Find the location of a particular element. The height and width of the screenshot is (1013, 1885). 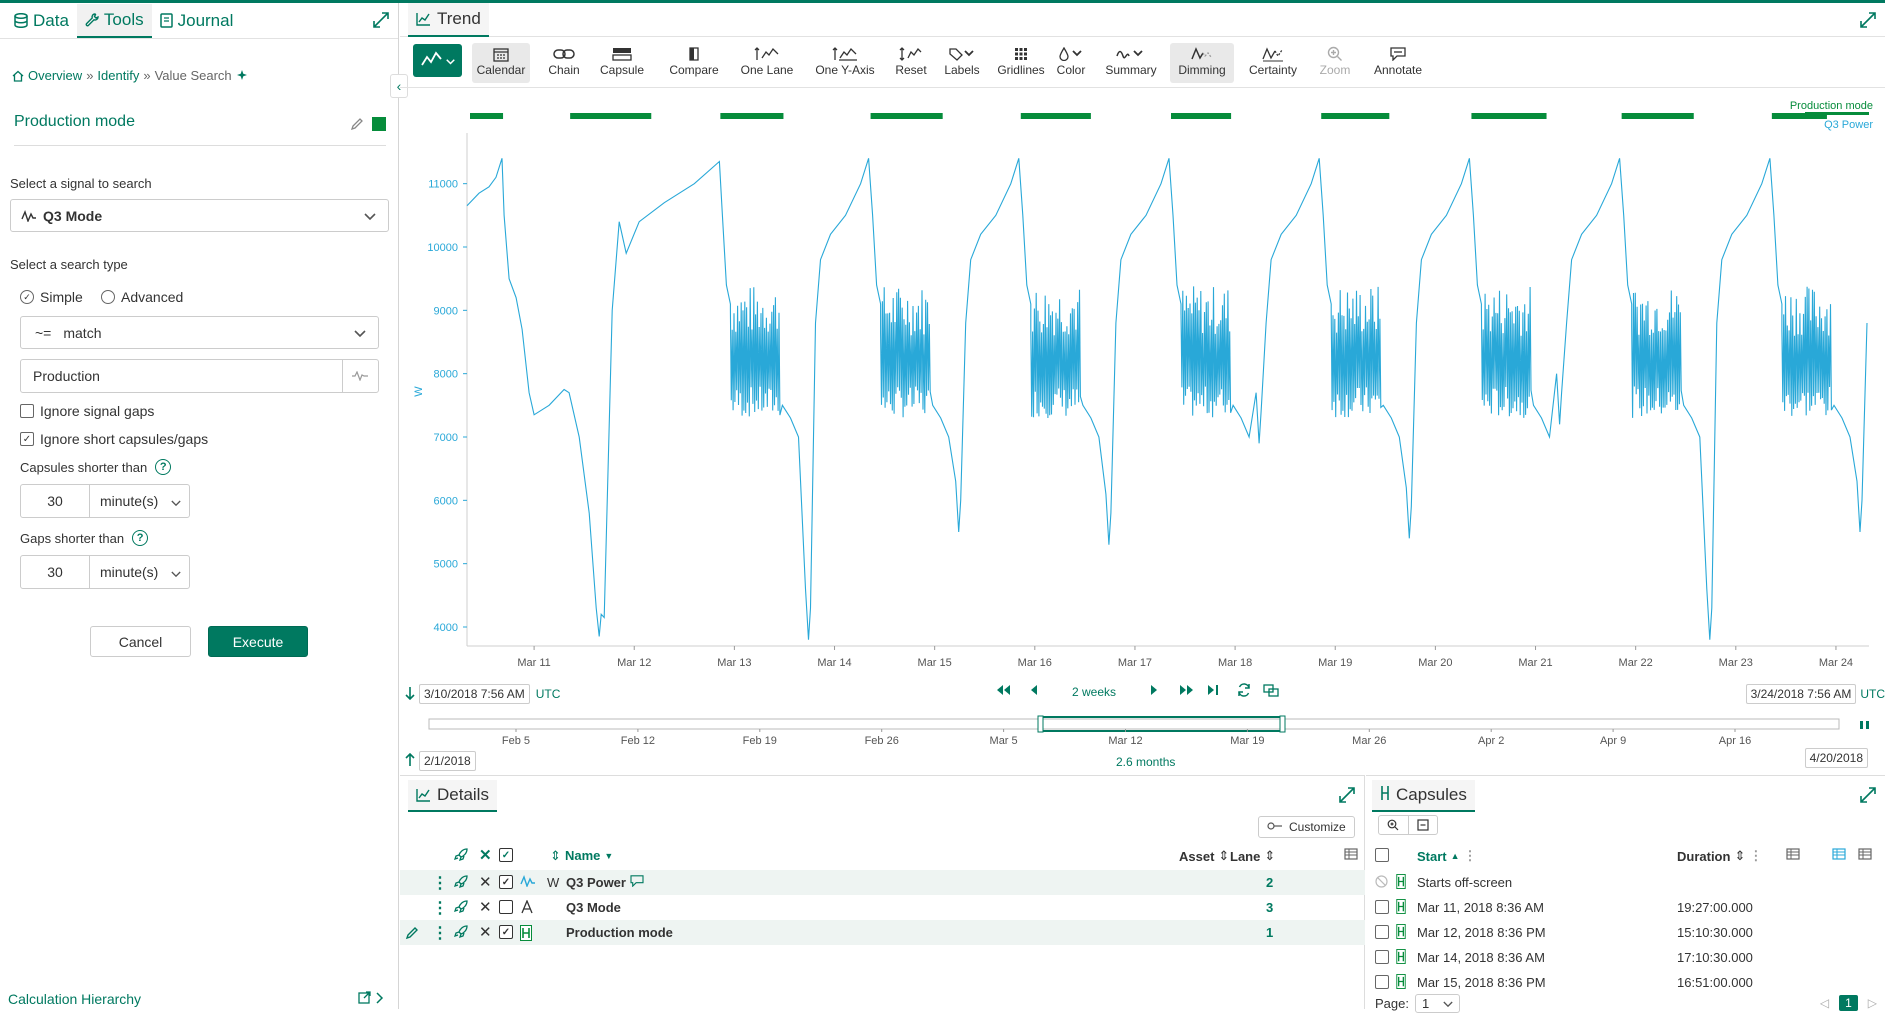

select-all-checkbox: ✓ is located at coordinates (506, 855).